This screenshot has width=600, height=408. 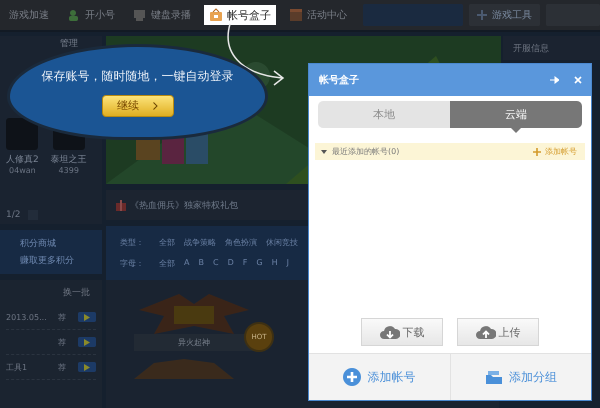 What do you see at coordinates (76, 292) in the screenshot?
I see `refresh-link: 换一批` at bounding box center [76, 292].